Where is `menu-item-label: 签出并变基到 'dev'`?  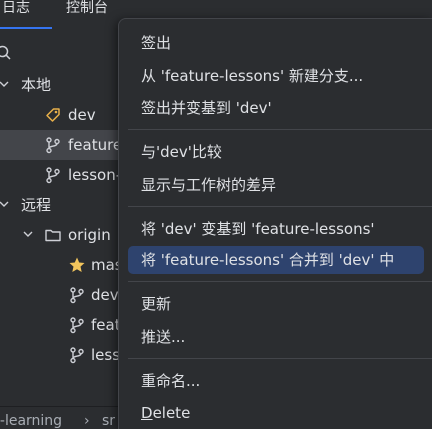 menu-item-label: 签出并变基到 'dev' is located at coordinates (206, 108).